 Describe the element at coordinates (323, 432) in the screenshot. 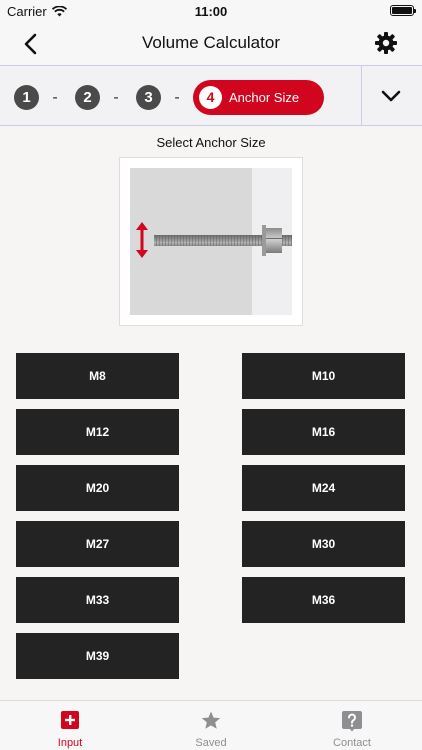

I see `size-button-m16: M16` at that location.